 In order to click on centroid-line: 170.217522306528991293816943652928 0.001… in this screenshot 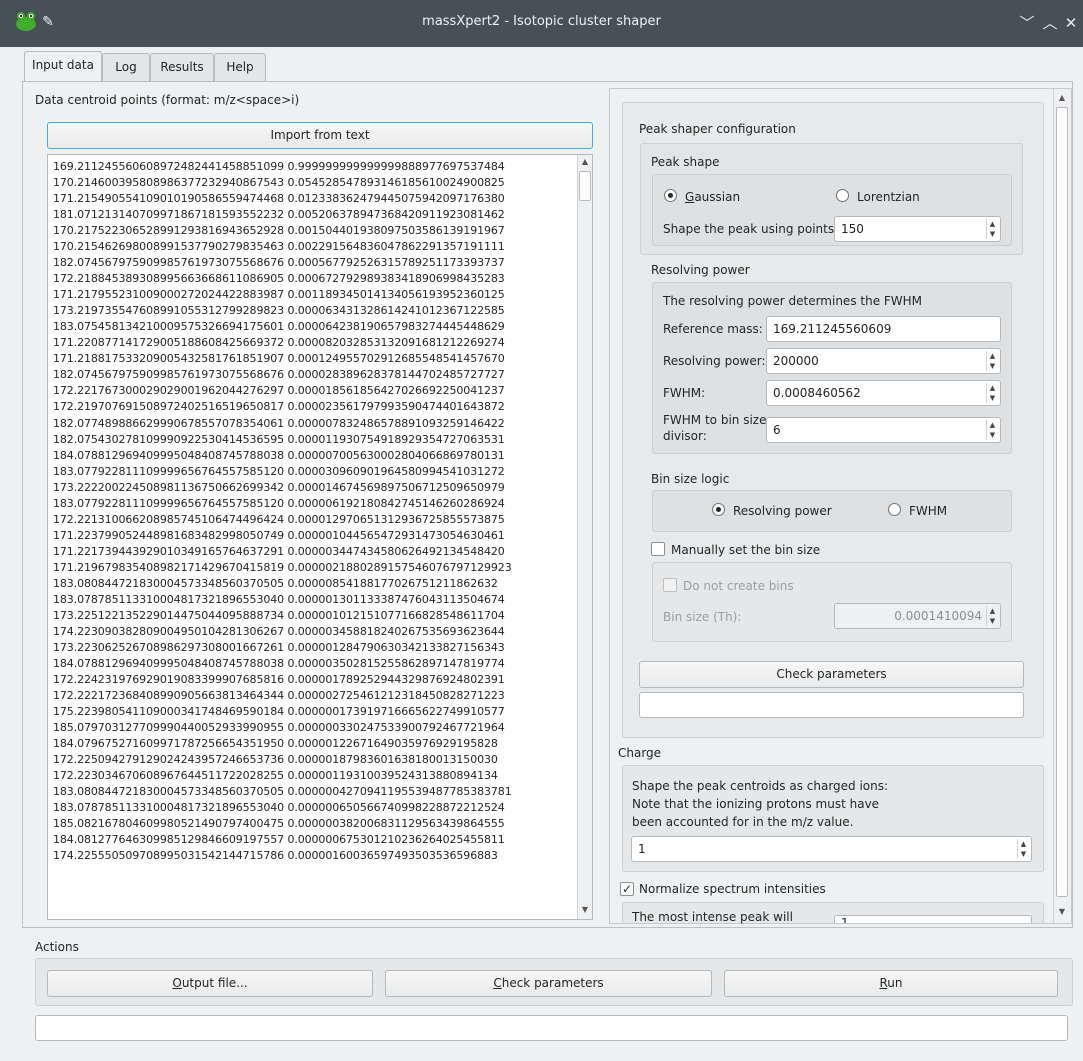, I will do `click(279, 231)`.